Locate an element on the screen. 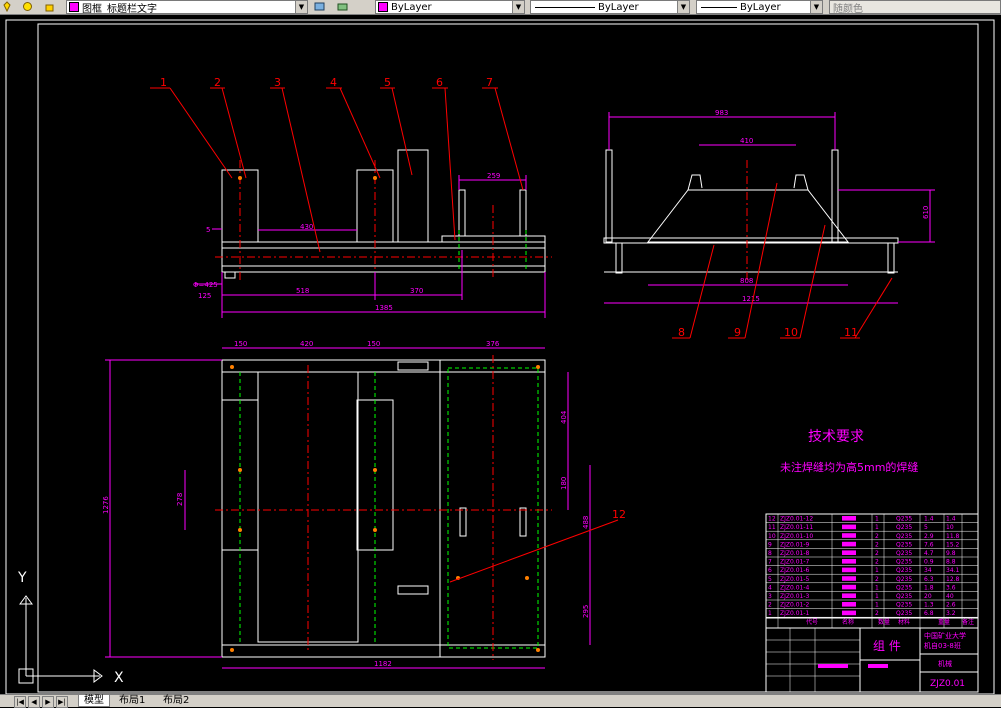  lineweight-combo: ByLayer ▼ is located at coordinates (759, 7).